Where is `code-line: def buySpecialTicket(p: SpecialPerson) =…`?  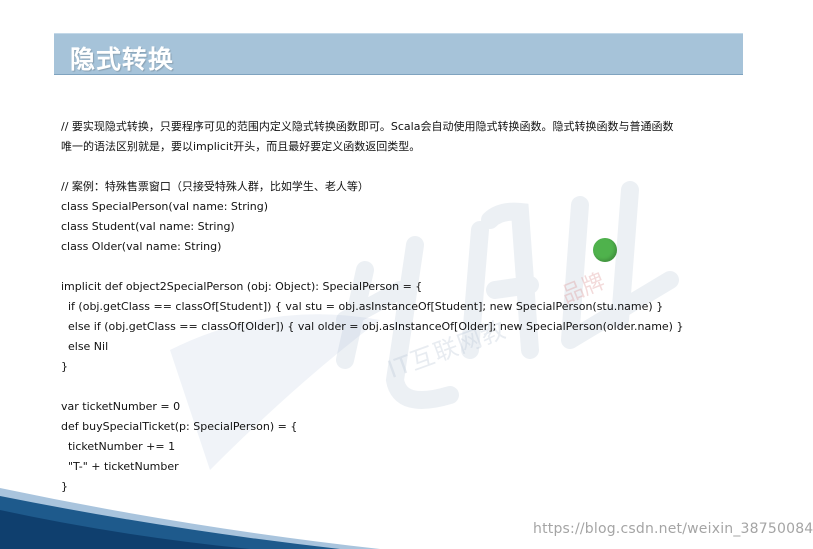
code-line: def buySpecialTicket(p: SpecialPerson) =… is located at coordinates (179, 426).